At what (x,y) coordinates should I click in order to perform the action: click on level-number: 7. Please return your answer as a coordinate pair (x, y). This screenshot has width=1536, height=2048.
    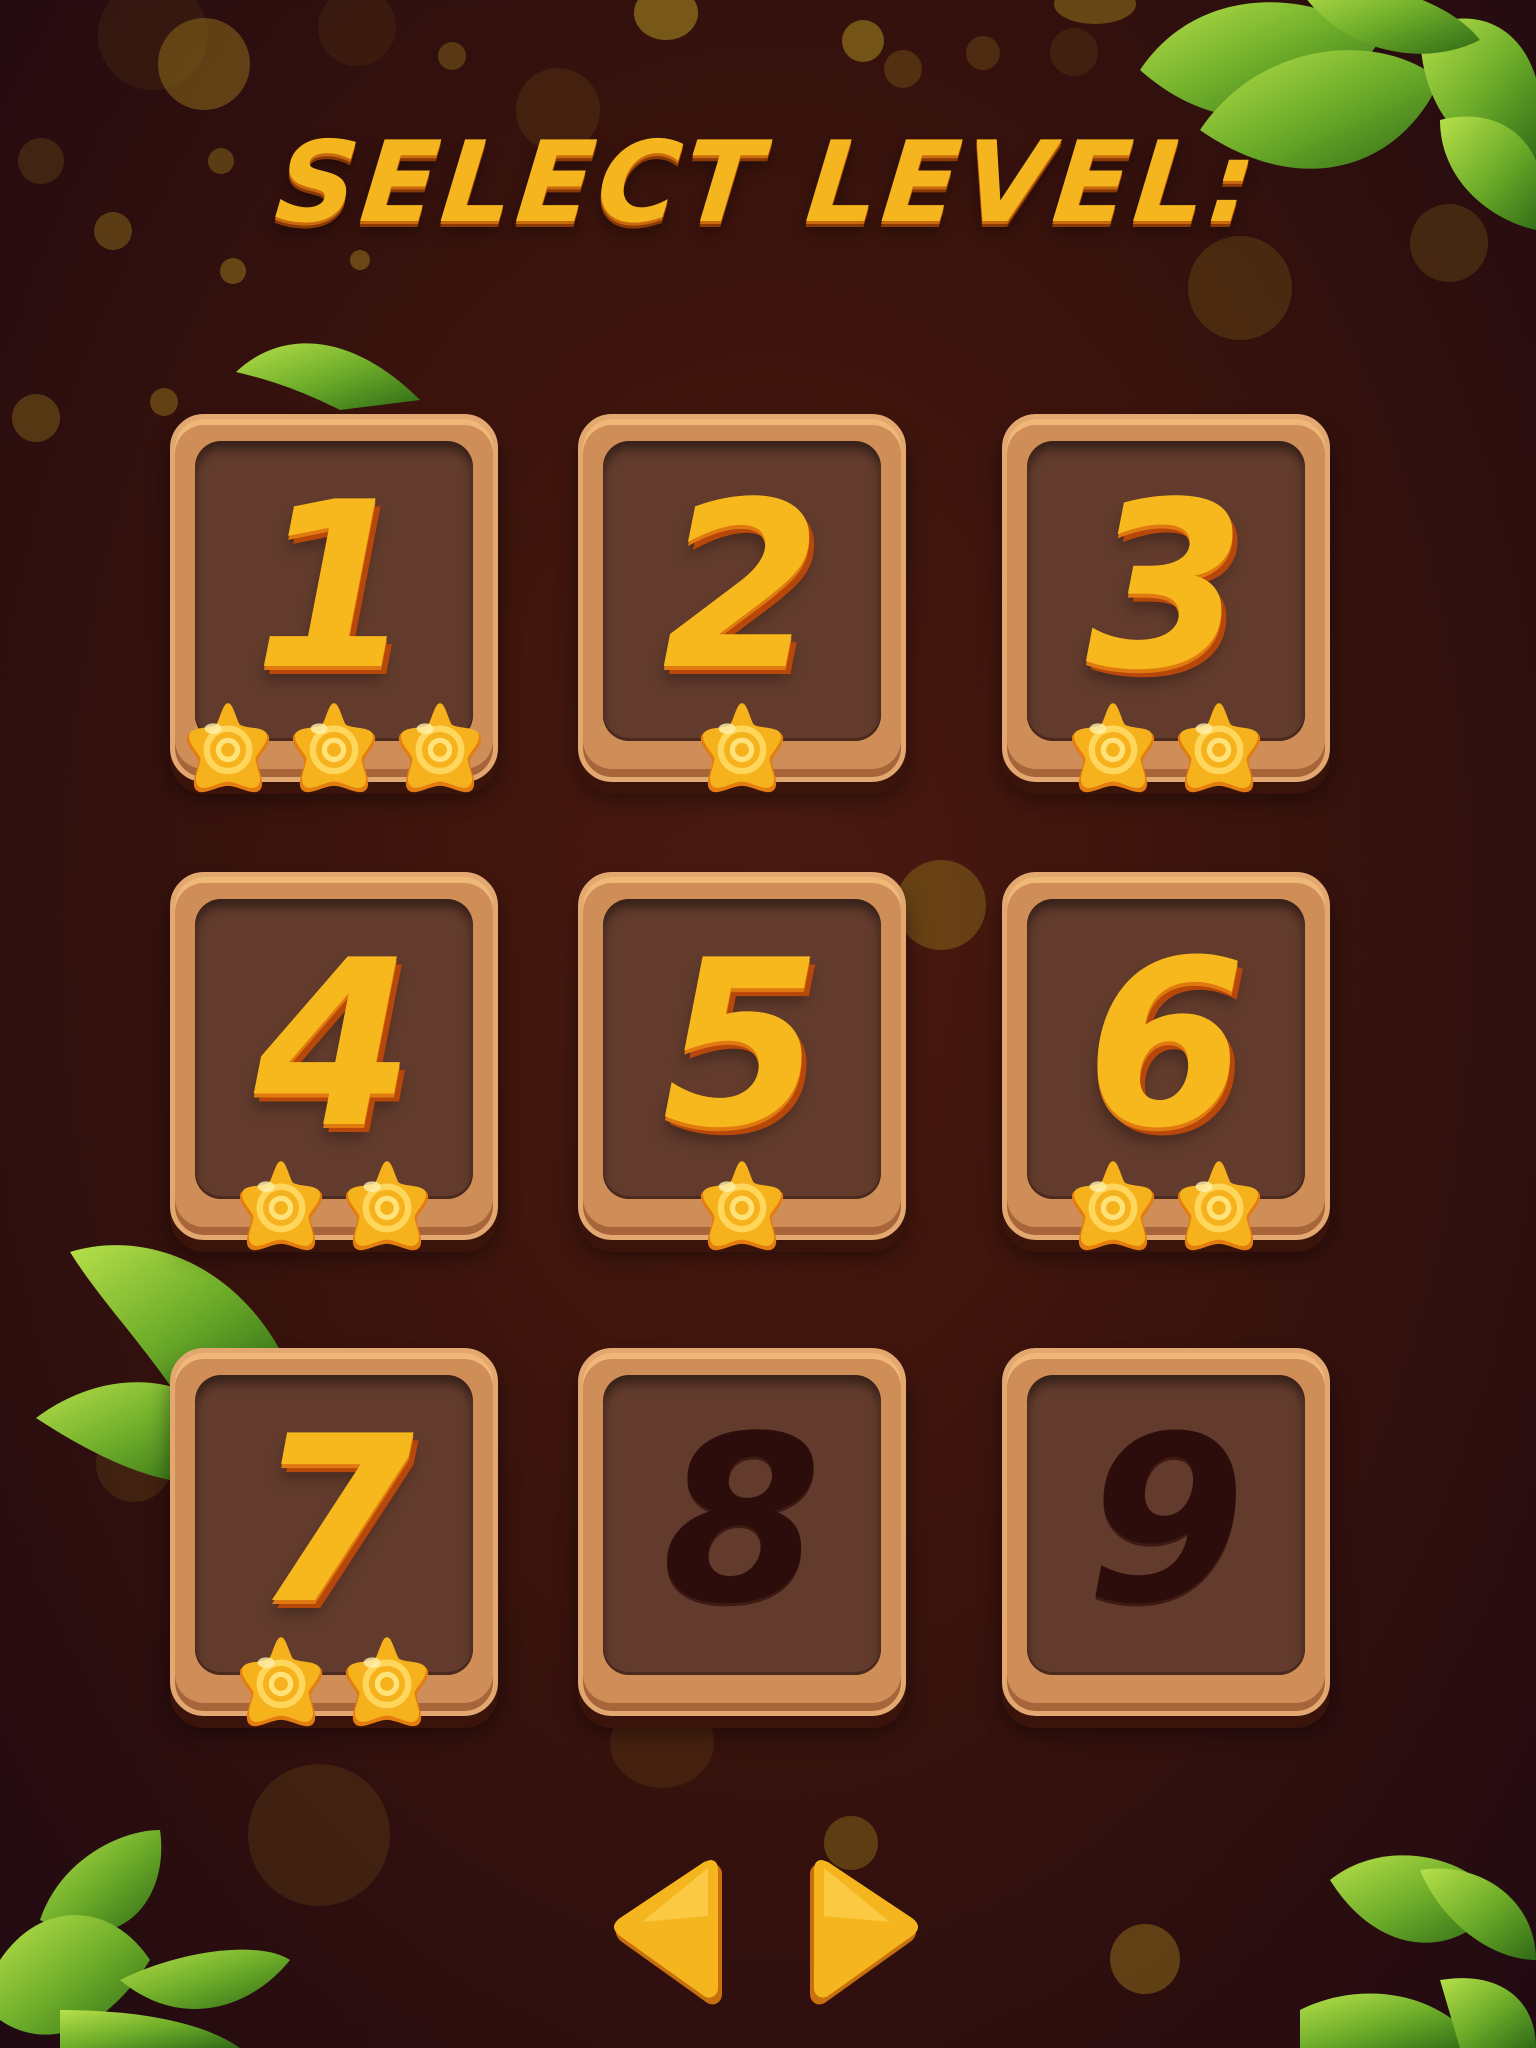
    Looking at the image, I should click on (334, 1521).